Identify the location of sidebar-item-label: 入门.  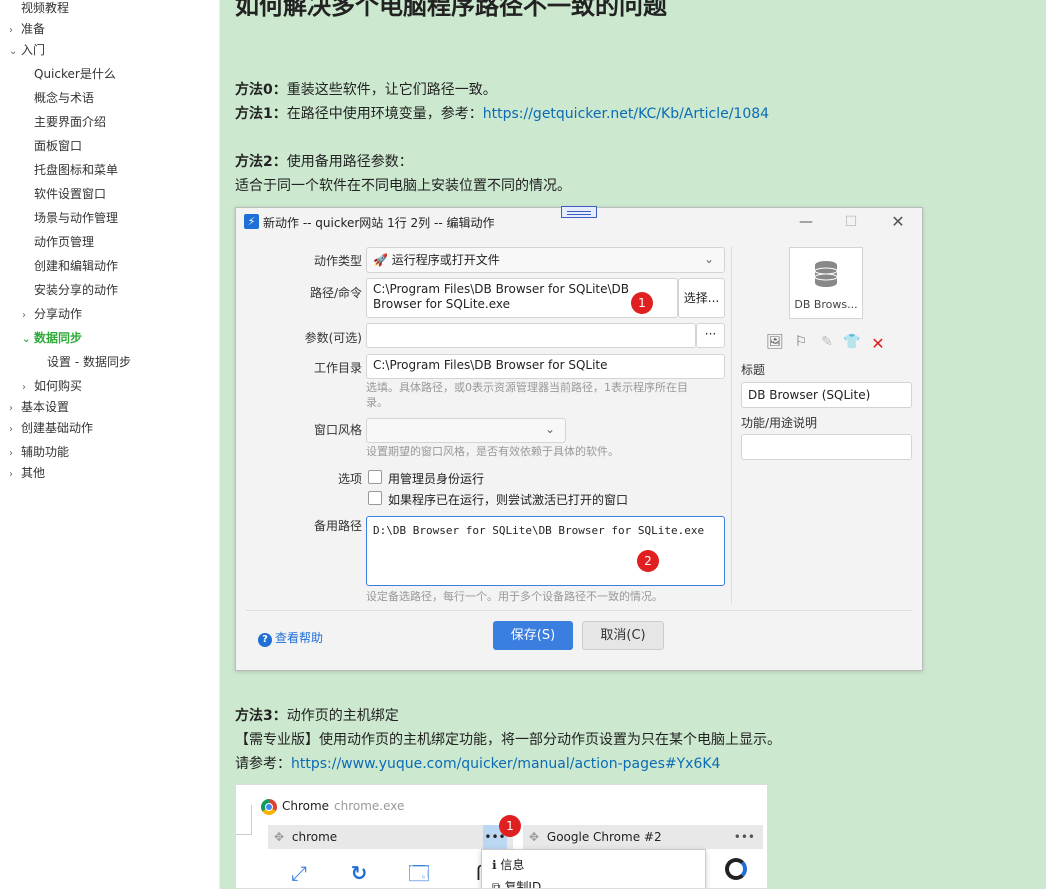
(33, 50).